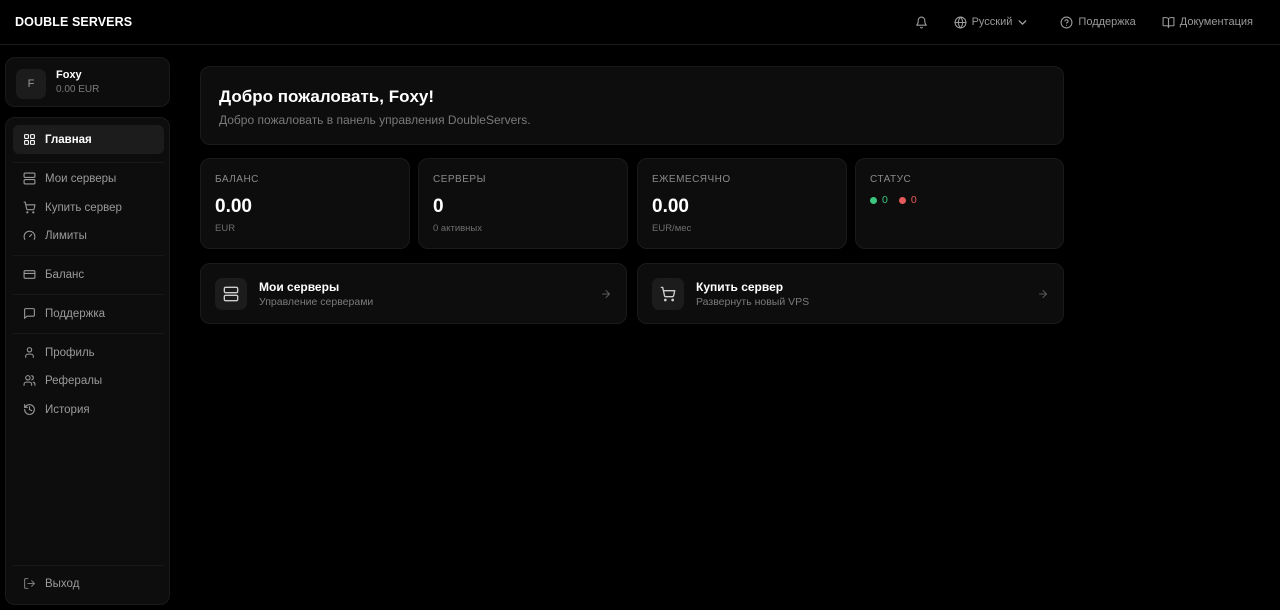 Image resolution: width=1280 pixels, height=610 pixels. Describe the element at coordinates (885, 200) in the screenshot. I see `online-count: 0` at that location.